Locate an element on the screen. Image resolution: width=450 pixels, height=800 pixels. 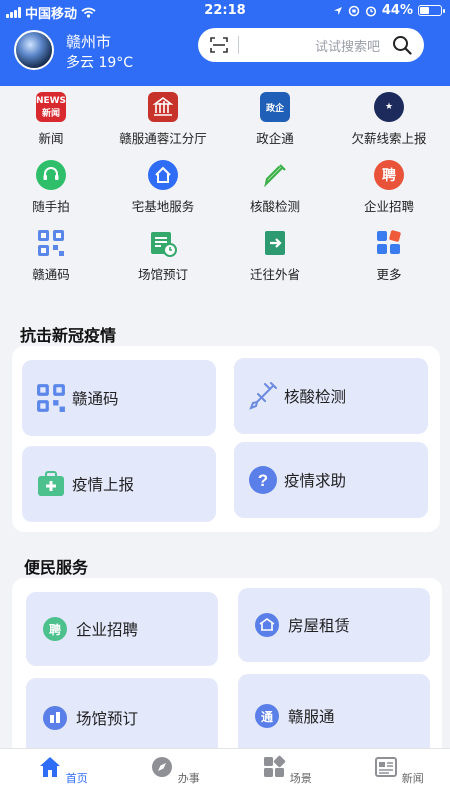
grid-item-nucleic-test: 核酸检测 is located at coordinates (275, 187).